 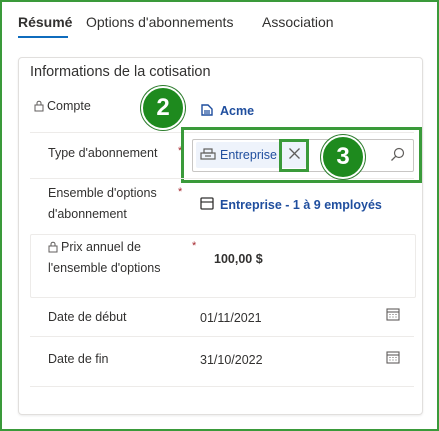 I want to click on tab-association: Association, so click(x=298, y=22).